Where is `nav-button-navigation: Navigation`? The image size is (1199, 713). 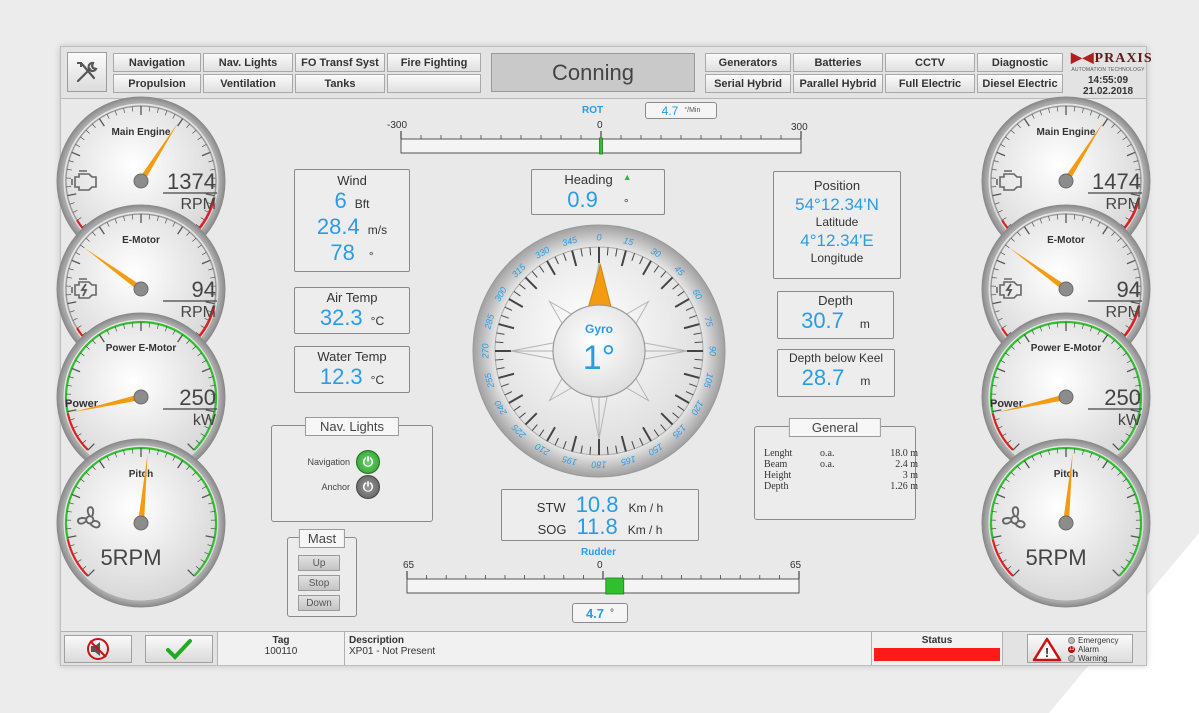 nav-button-navigation: Navigation is located at coordinates (157, 62).